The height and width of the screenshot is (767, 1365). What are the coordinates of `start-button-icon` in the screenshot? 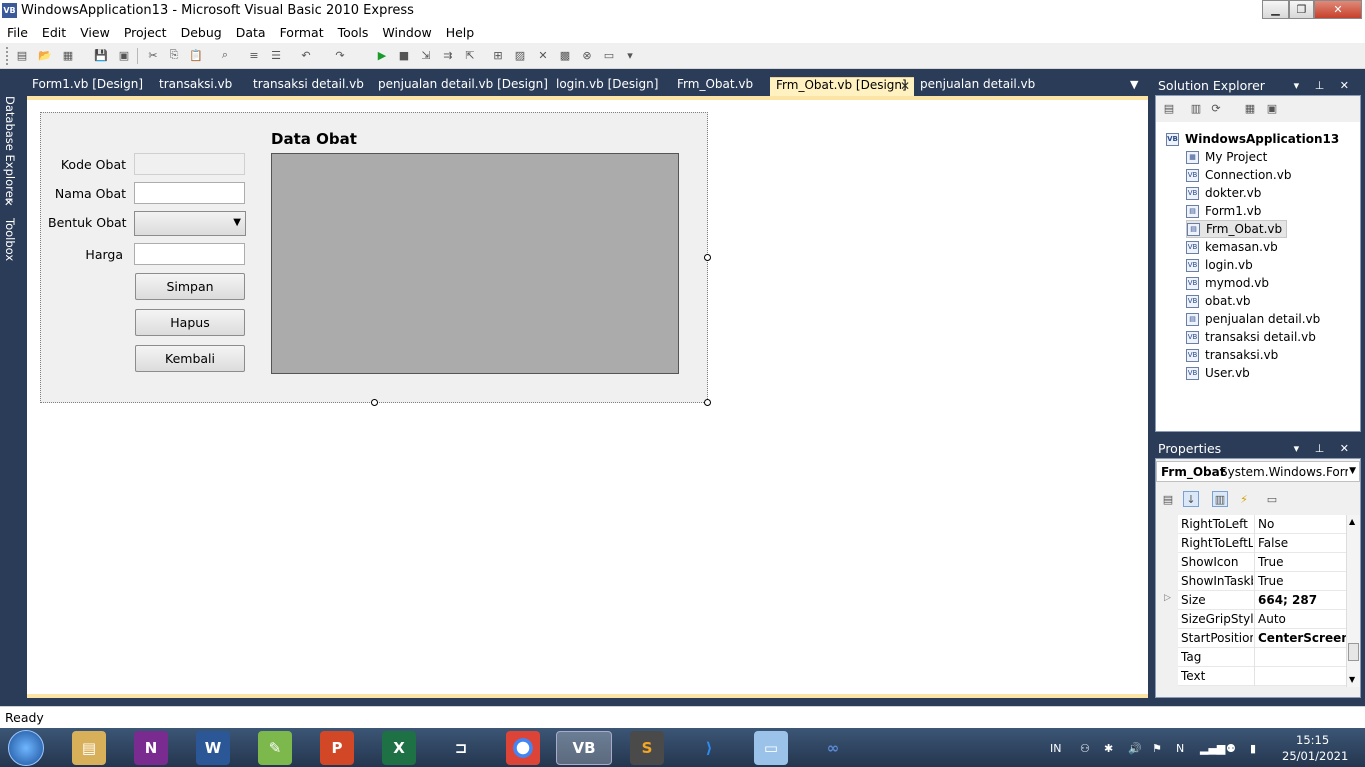 It's located at (26, 748).